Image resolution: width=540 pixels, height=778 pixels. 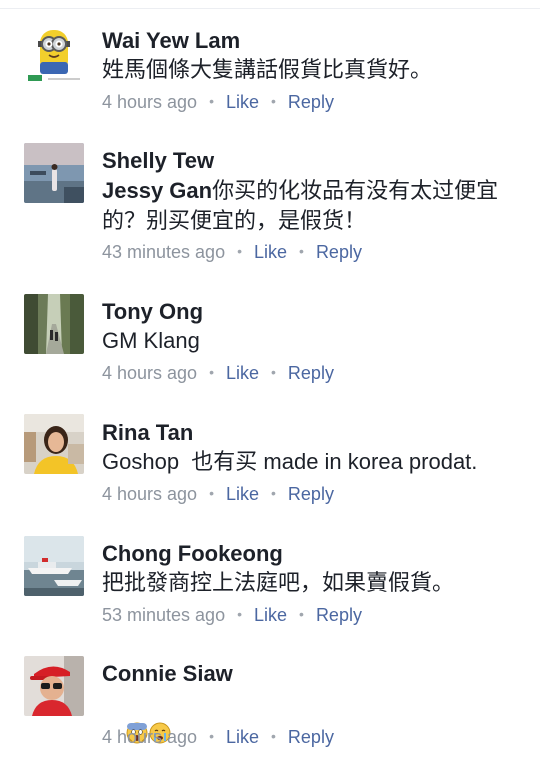 I want to click on commenter-name: Wai Yew Lam, so click(x=171, y=41).